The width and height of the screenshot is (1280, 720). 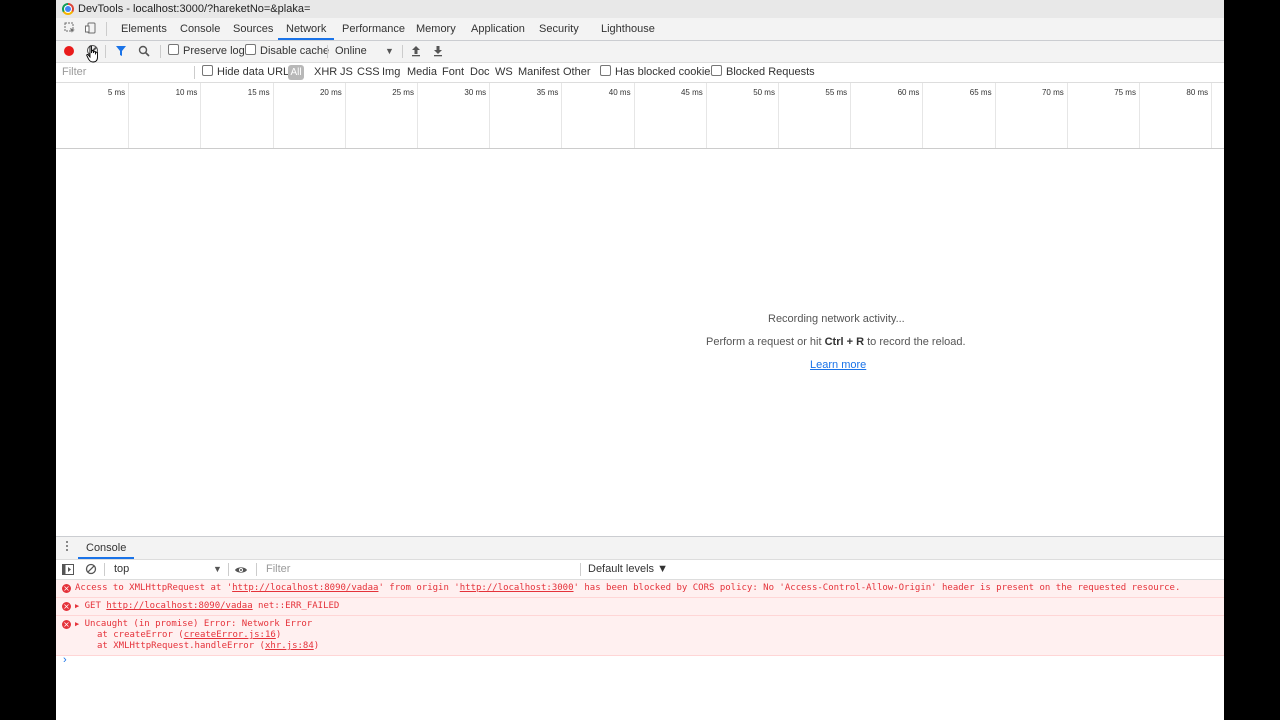 What do you see at coordinates (577, 72) in the screenshot?
I see `type-filter-other: Other` at bounding box center [577, 72].